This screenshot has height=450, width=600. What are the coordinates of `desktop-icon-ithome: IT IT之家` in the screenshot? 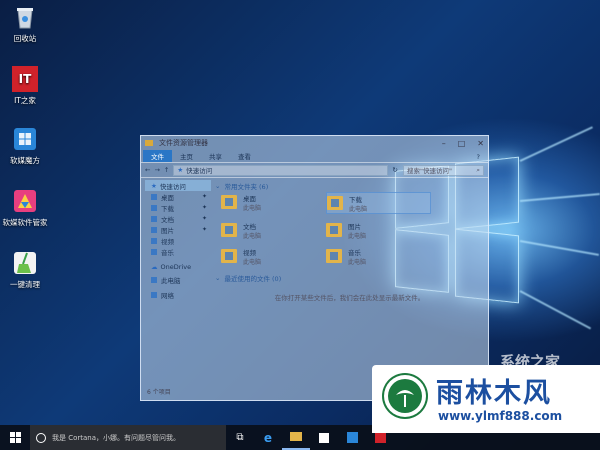 It's located at (25, 86).